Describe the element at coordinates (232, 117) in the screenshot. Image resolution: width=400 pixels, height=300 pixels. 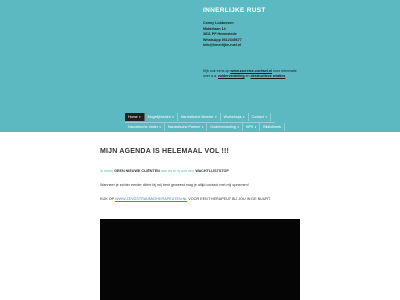
I see `nav-label: Workshops` at that location.